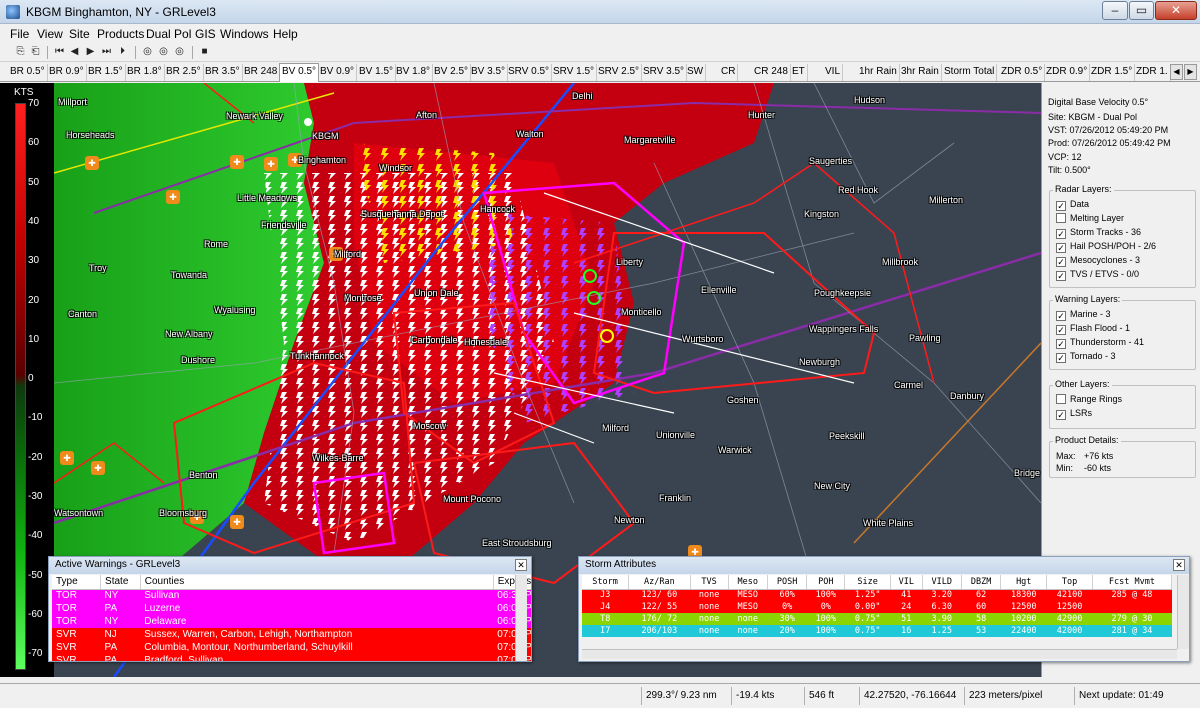 This screenshot has width=1200, height=708. Describe the element at coordinates (120, 34) in the screenshot. I see `menu-products: Products` at that location.